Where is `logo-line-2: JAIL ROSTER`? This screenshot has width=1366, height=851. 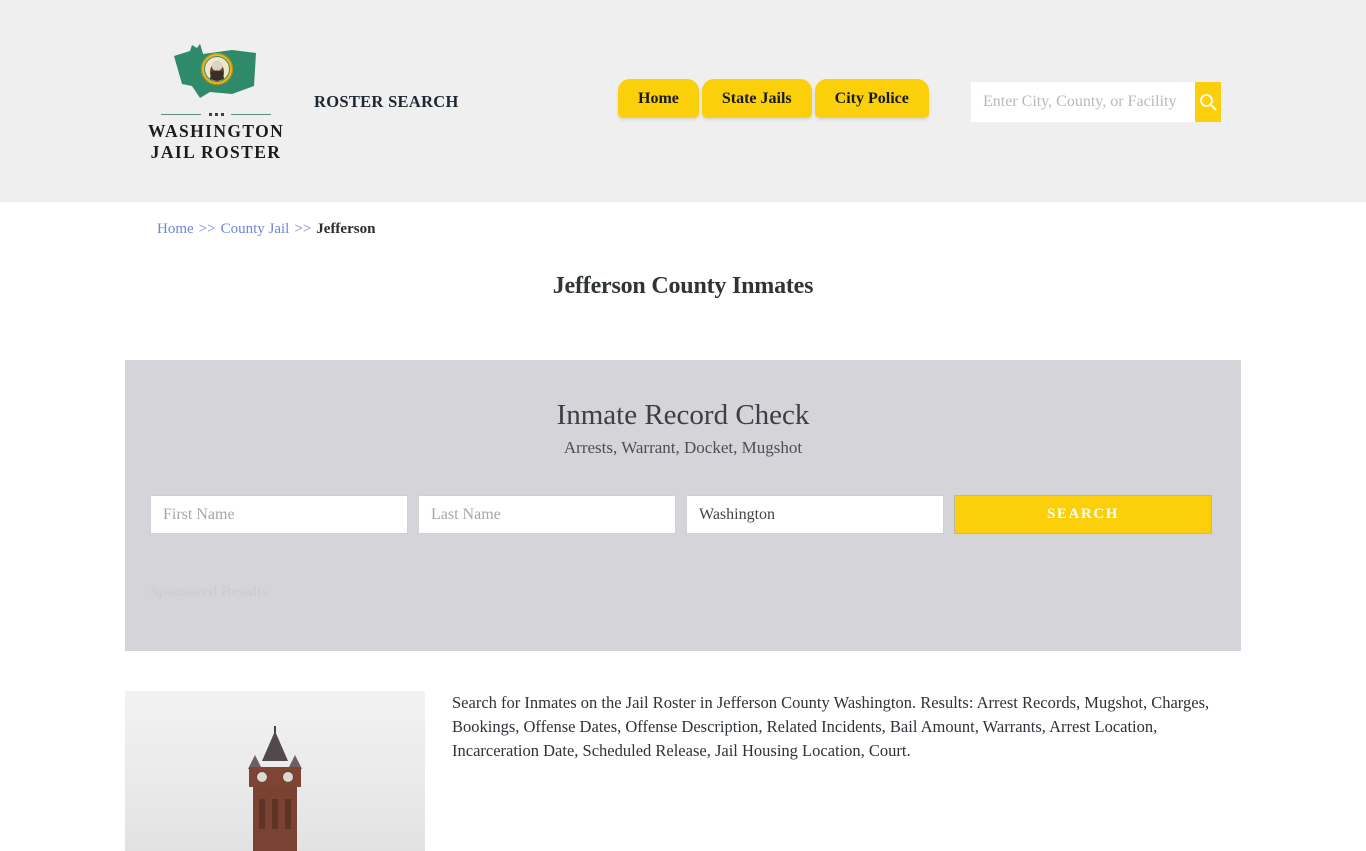 logo-line-2: JAIL ROSTER is located at coordinates (216, 151).